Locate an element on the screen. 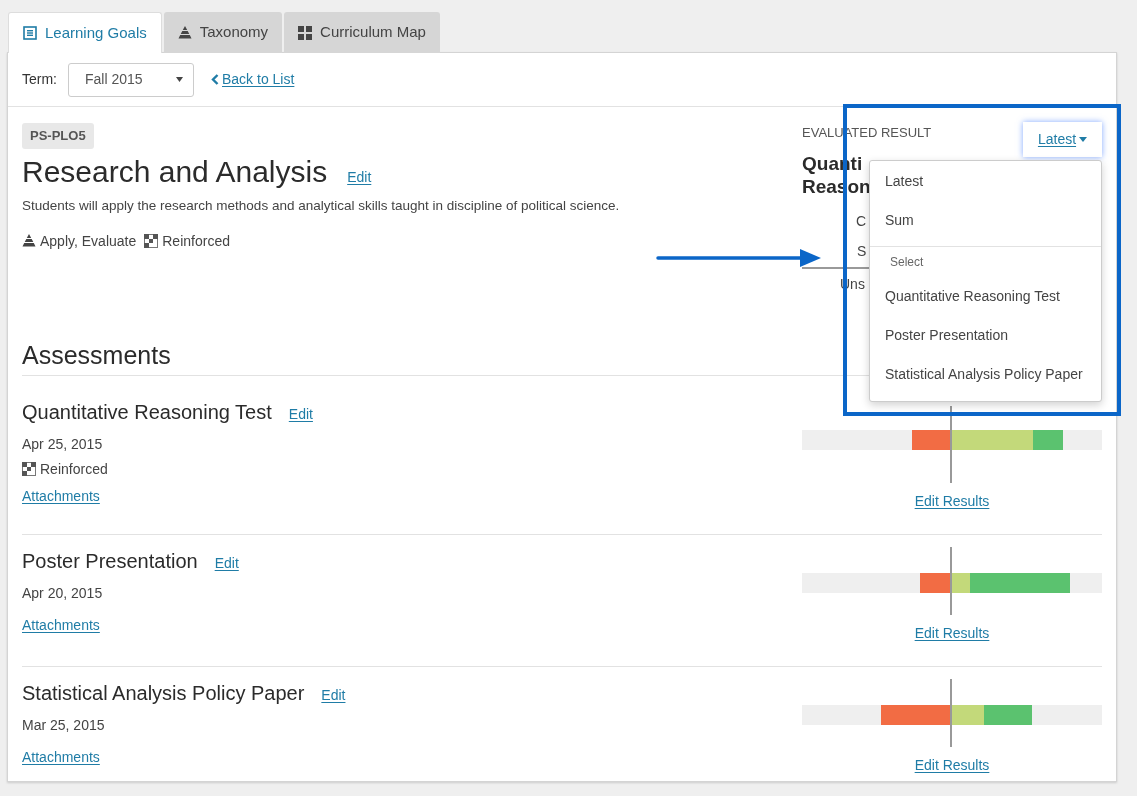 The width and height of the screenshot is (1137, 796). back-link: Back to List is located at coordinates (253, 79).